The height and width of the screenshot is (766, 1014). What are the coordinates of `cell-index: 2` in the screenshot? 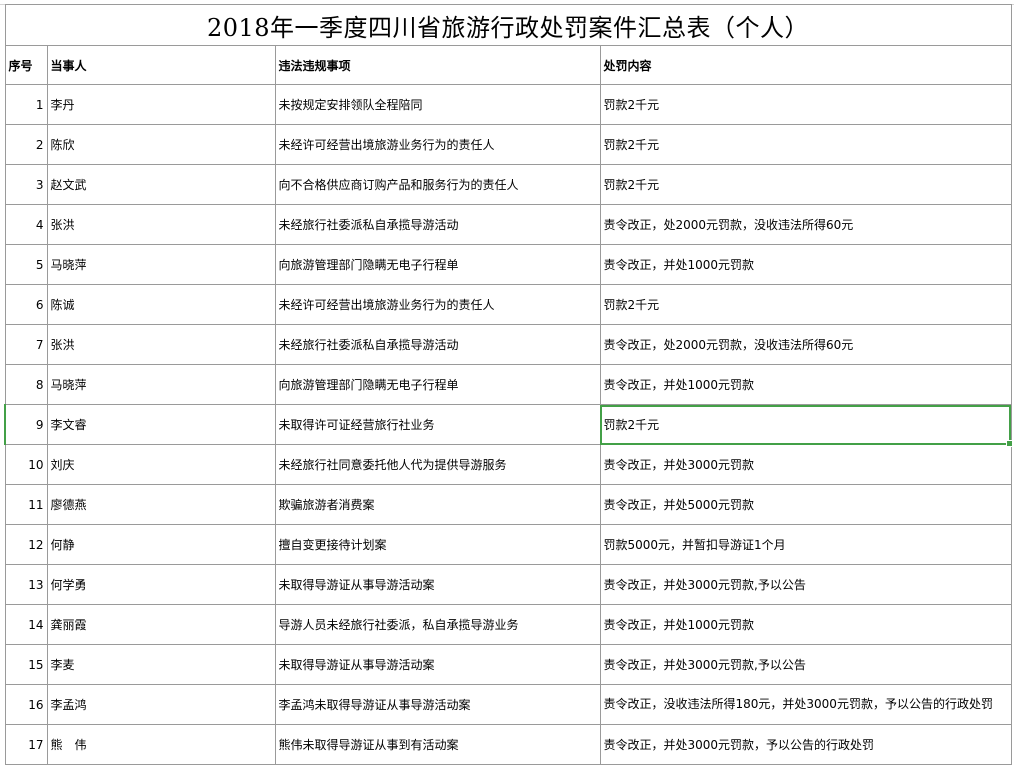 It's located at (26, 144).